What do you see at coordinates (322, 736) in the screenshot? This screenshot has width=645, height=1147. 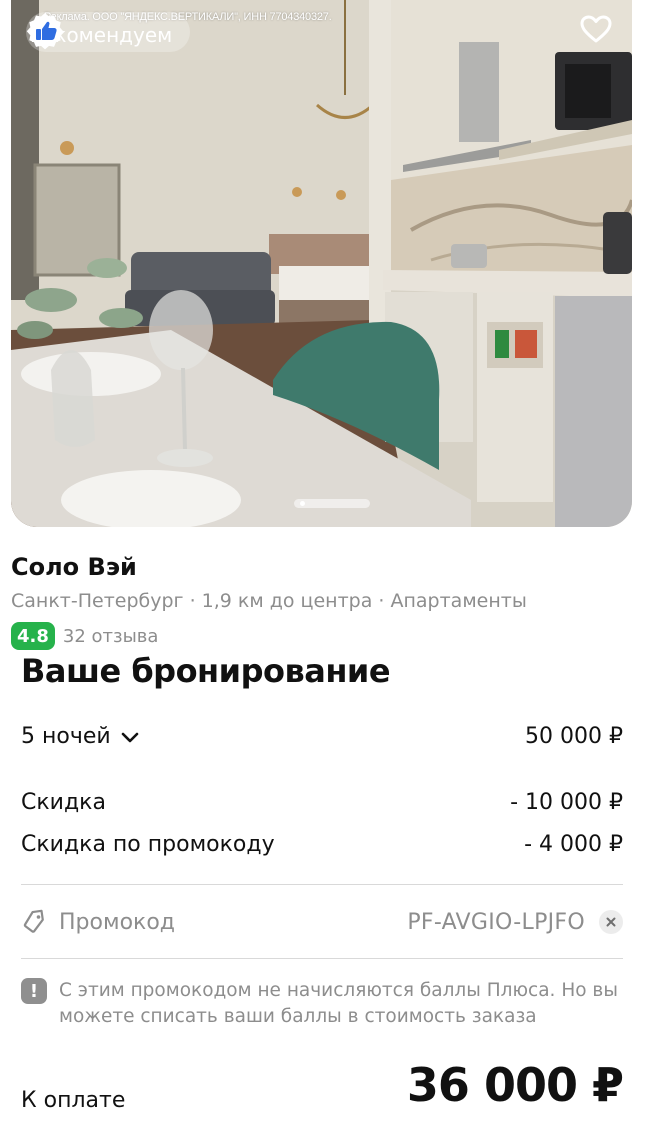 I see `nights-row: 5 ночей 50 000 ₽` at bounding box center [322, 736].